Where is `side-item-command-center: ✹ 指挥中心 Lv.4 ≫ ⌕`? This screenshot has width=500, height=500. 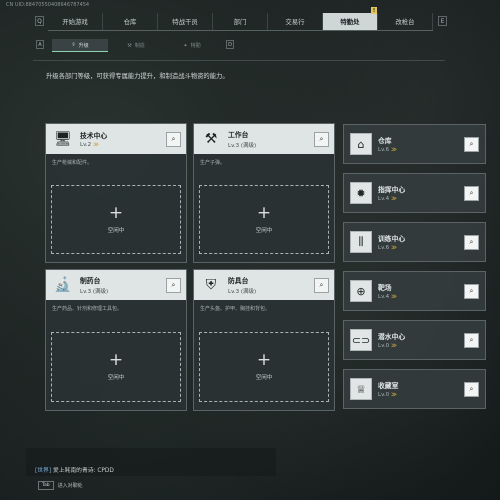
side-item-command-center: ✹ 指挥中心 Lv.4 ≫ ⌕ is located at coordinates (414, 193).